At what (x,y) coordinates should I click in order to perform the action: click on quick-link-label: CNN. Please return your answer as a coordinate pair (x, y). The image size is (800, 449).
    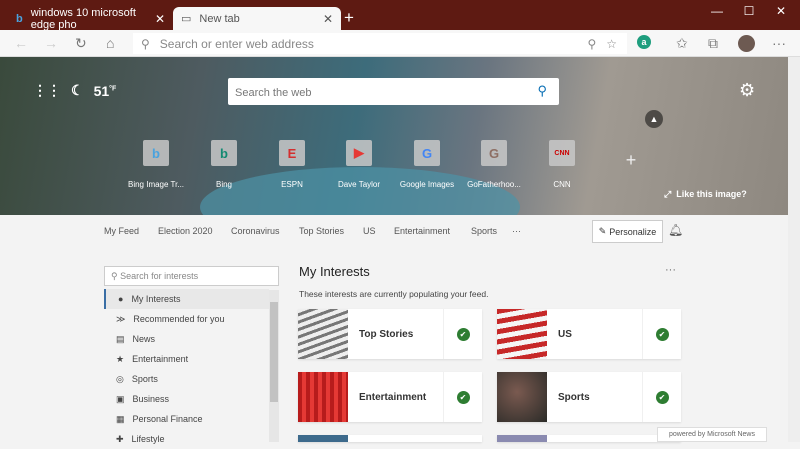
    Looking at the image, I should click on (562, 184).